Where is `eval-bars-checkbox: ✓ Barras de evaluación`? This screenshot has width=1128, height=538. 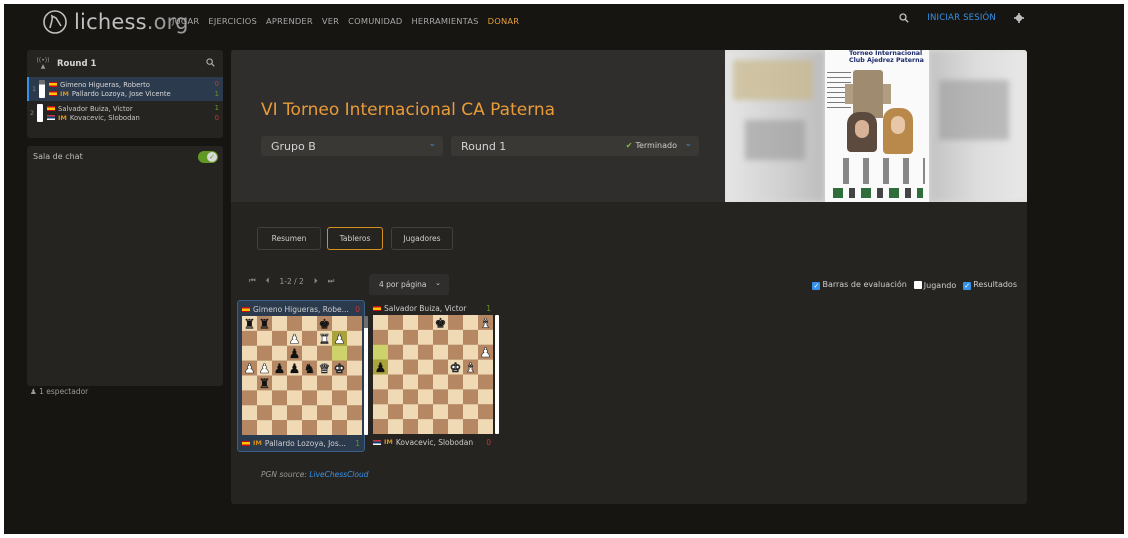
eval-bars-checkbox: ✓ Barras de evaluación is located at coordinates (859, 285).